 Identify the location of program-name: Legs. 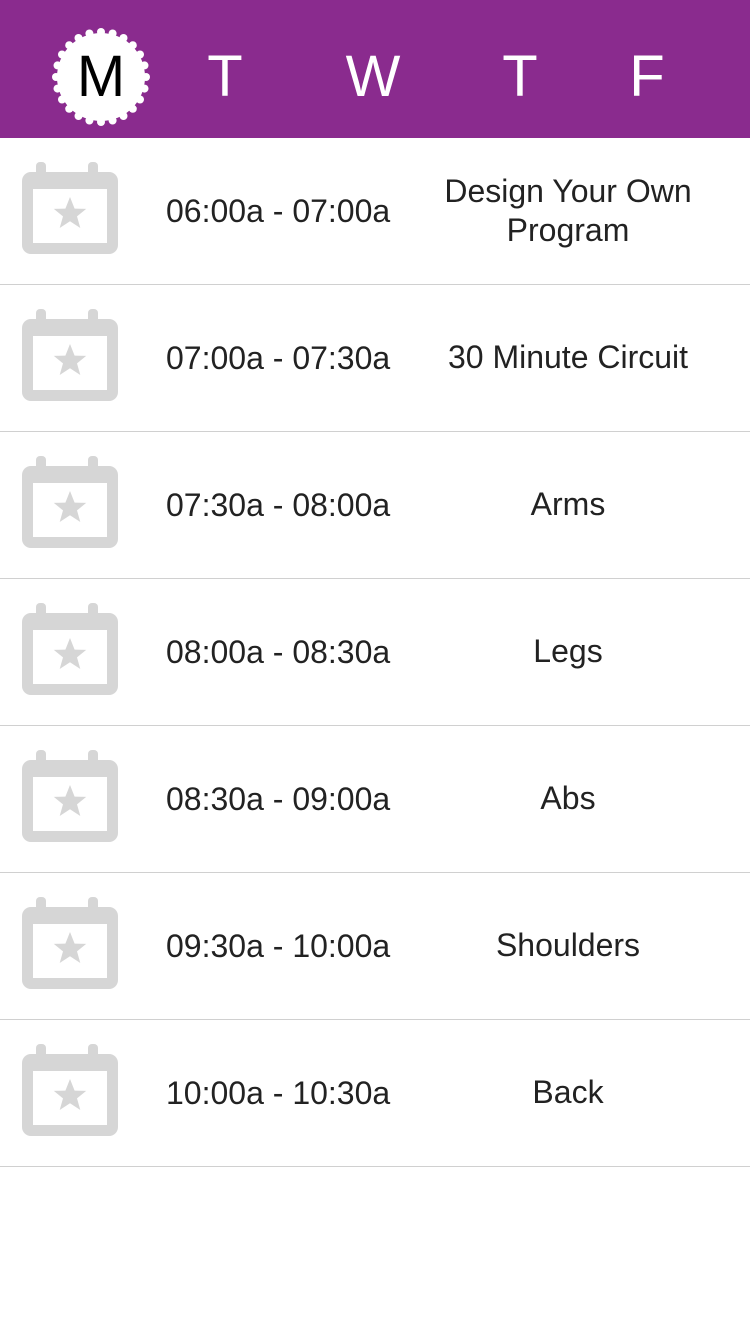
(568, 651).